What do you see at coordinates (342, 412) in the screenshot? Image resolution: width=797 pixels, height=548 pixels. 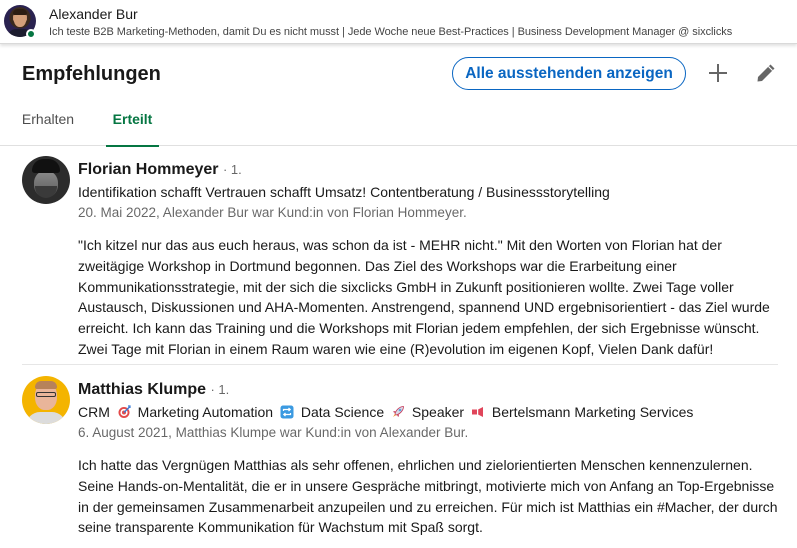 I see `headline-part: Data Science` at bounding box center [342, 412].